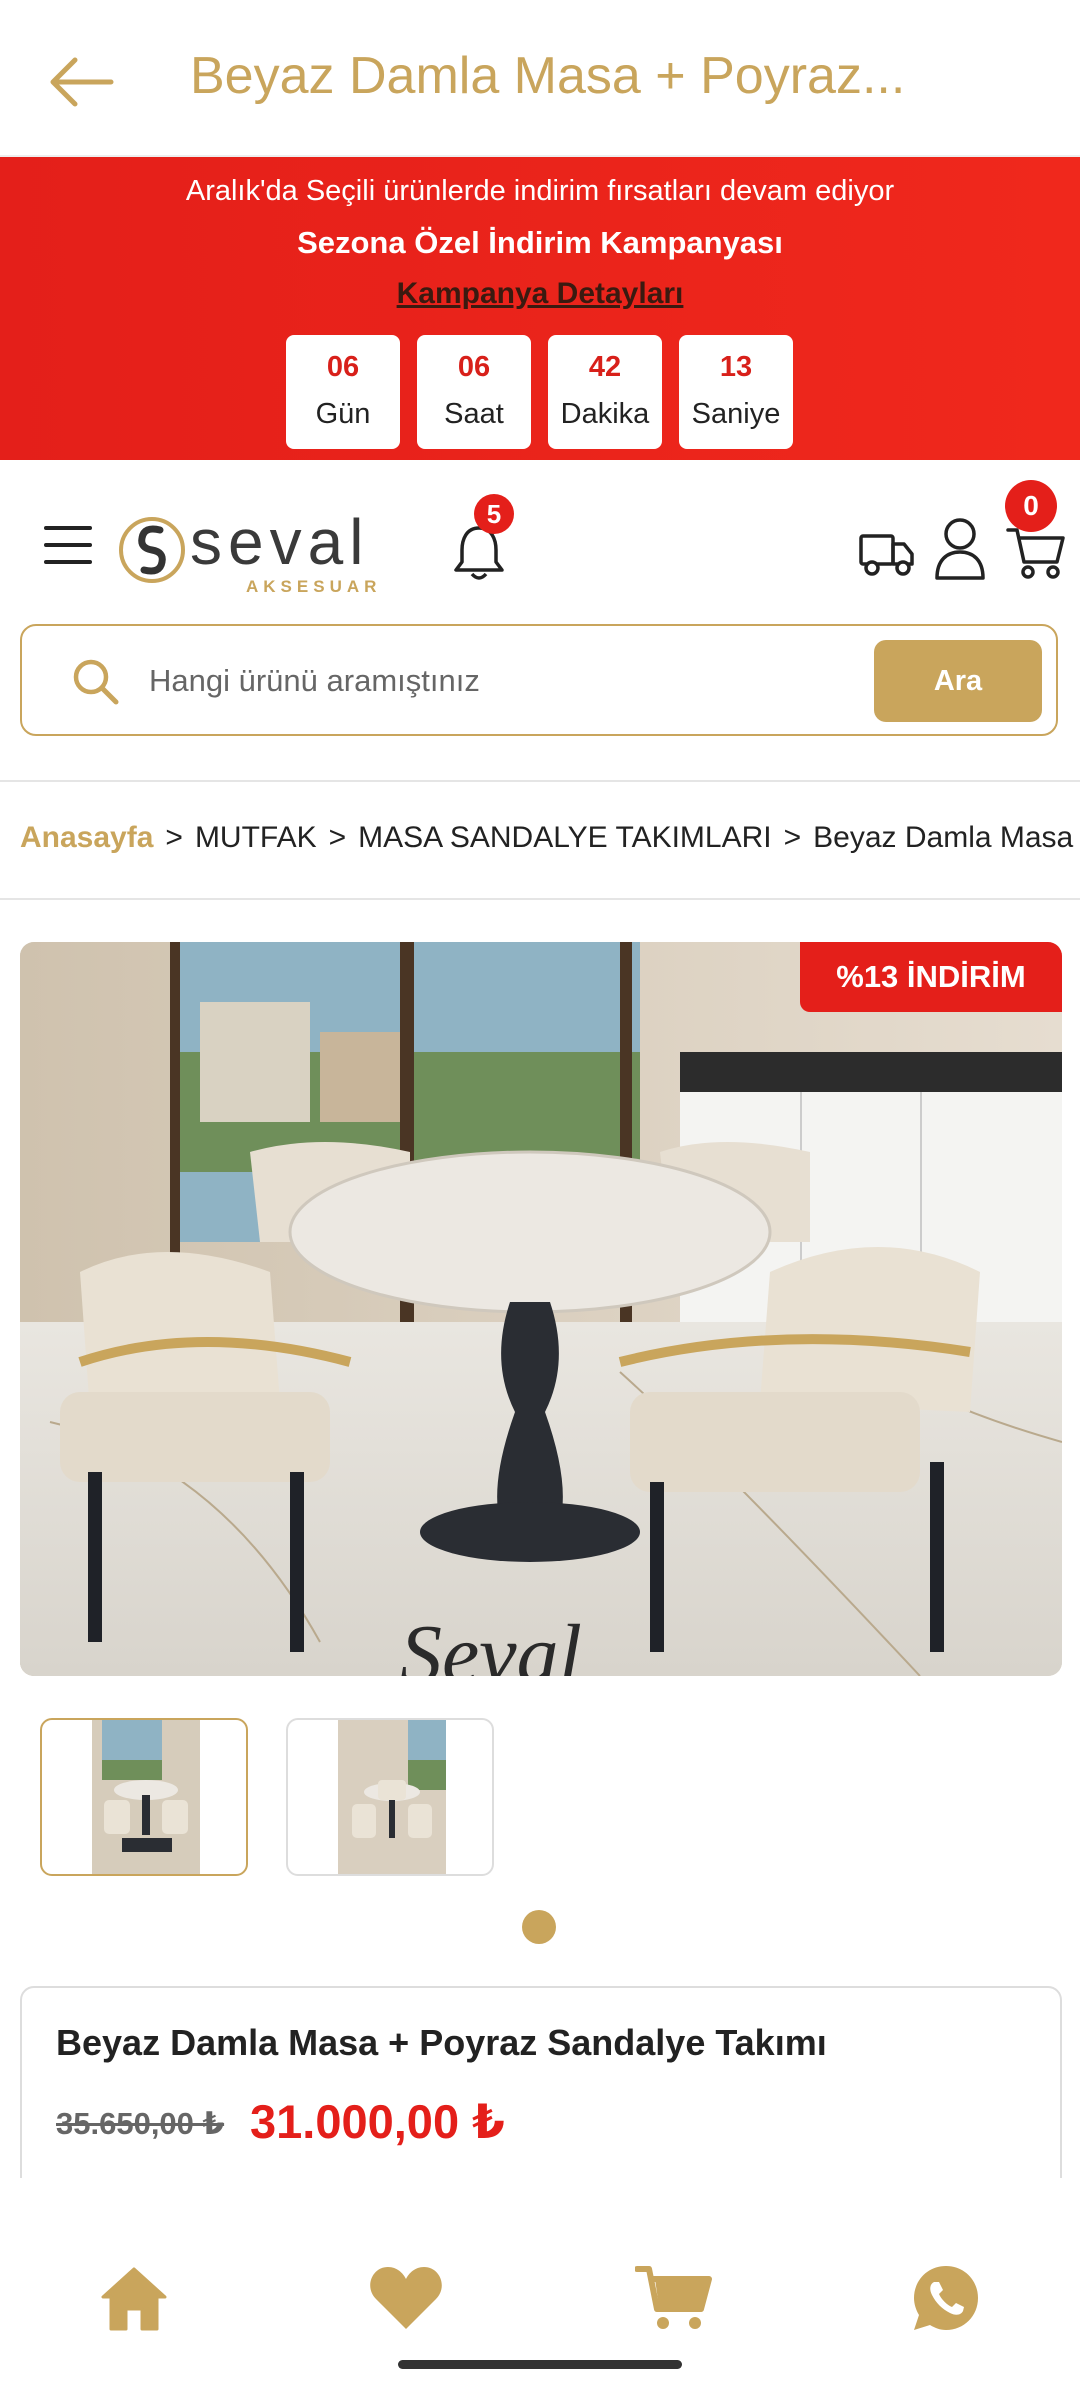  I want to click on logo-wordmark: seval, so click(279, 542).